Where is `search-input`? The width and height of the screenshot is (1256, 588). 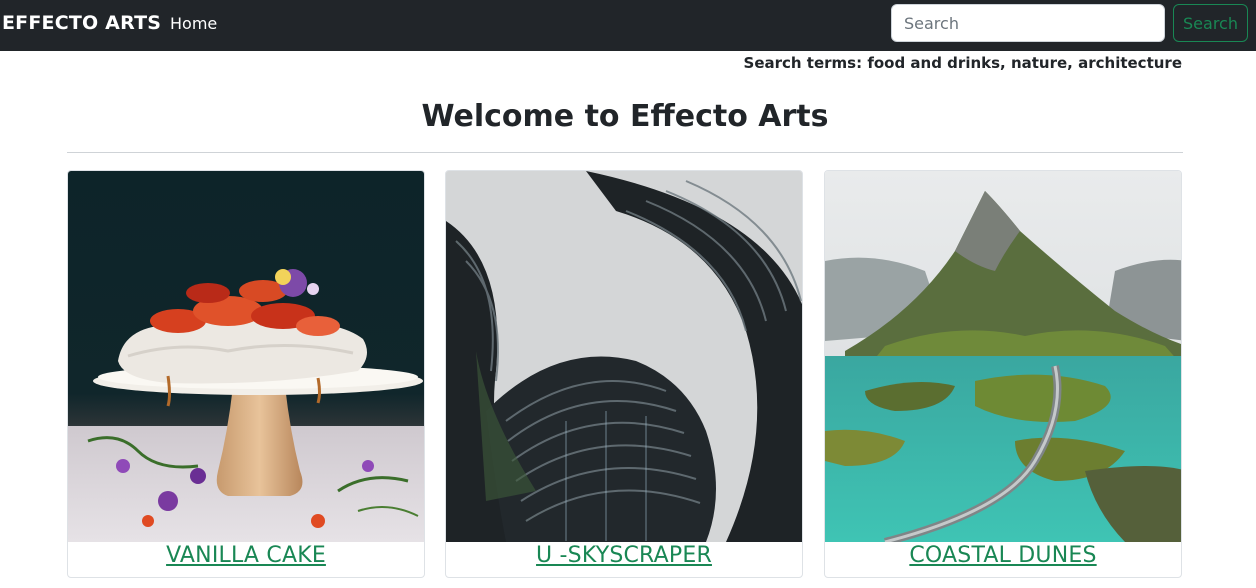
search-input is located at coordinates (1028, 23).